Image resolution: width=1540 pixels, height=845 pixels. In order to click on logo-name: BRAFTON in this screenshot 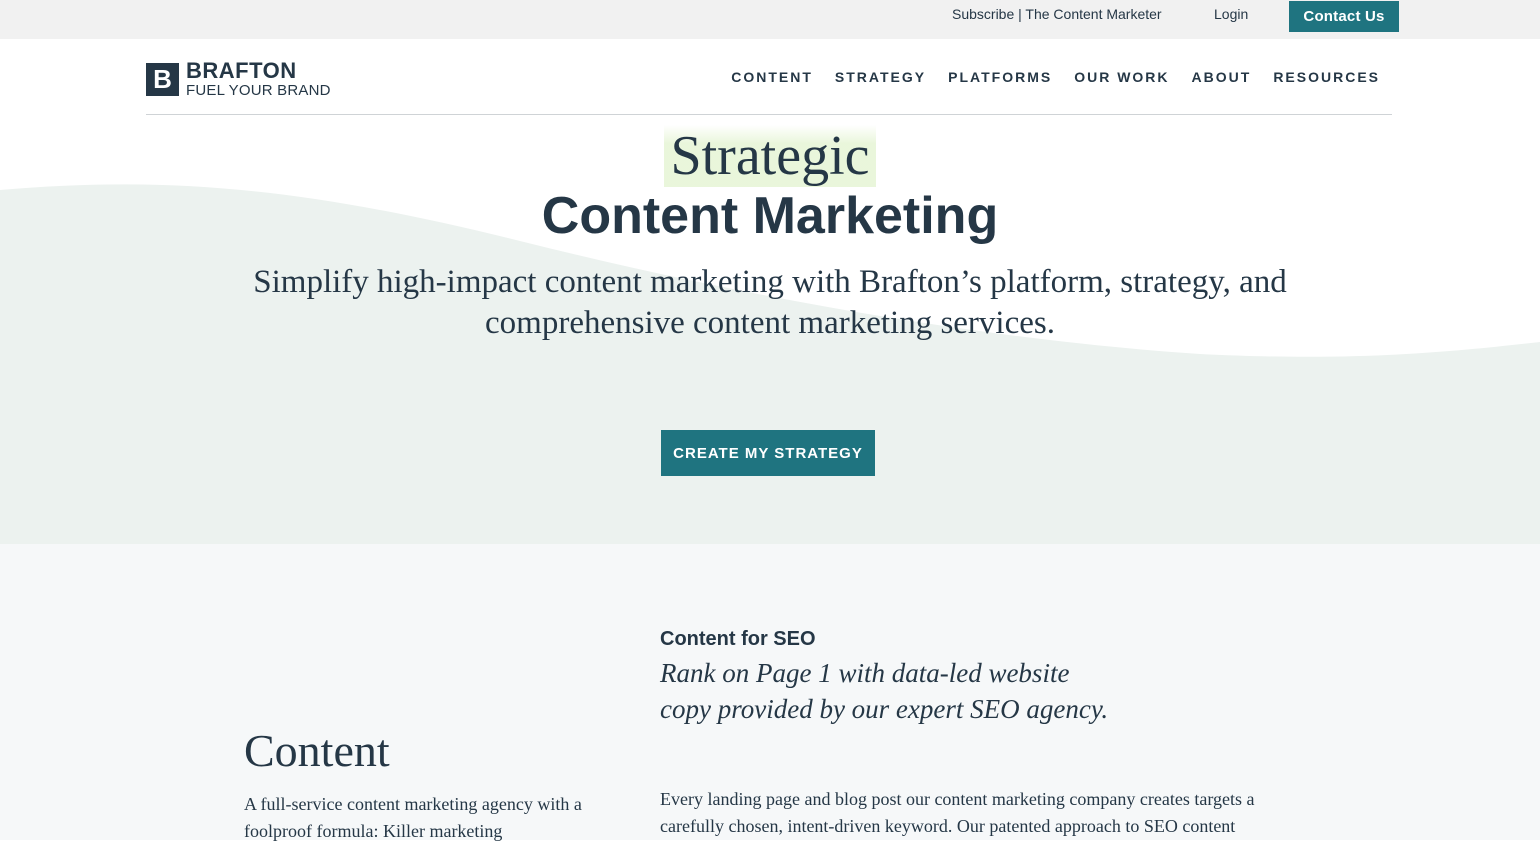, I will do `click(241, 70)`.